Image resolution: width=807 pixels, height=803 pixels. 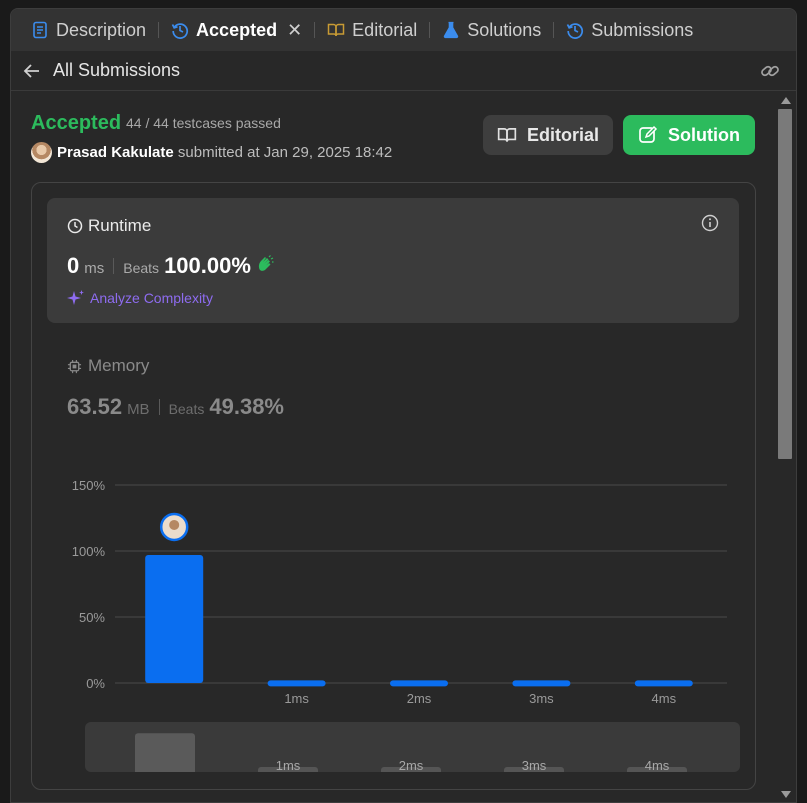 What do you see at coordinates (116, 70) in the screenshot?
I see `all-submissions-link: All Submissions` at bounding box center [116, 70].